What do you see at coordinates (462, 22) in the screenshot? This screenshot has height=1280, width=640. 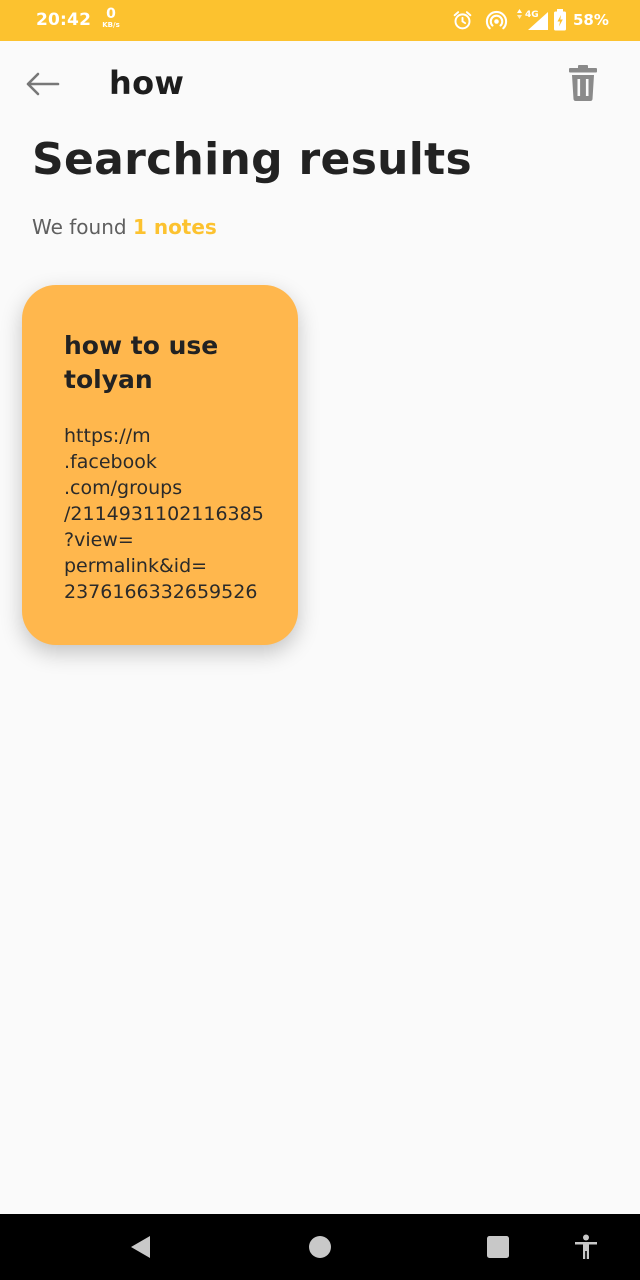 I see `alarm-icon` at bounding box center [462, 22].